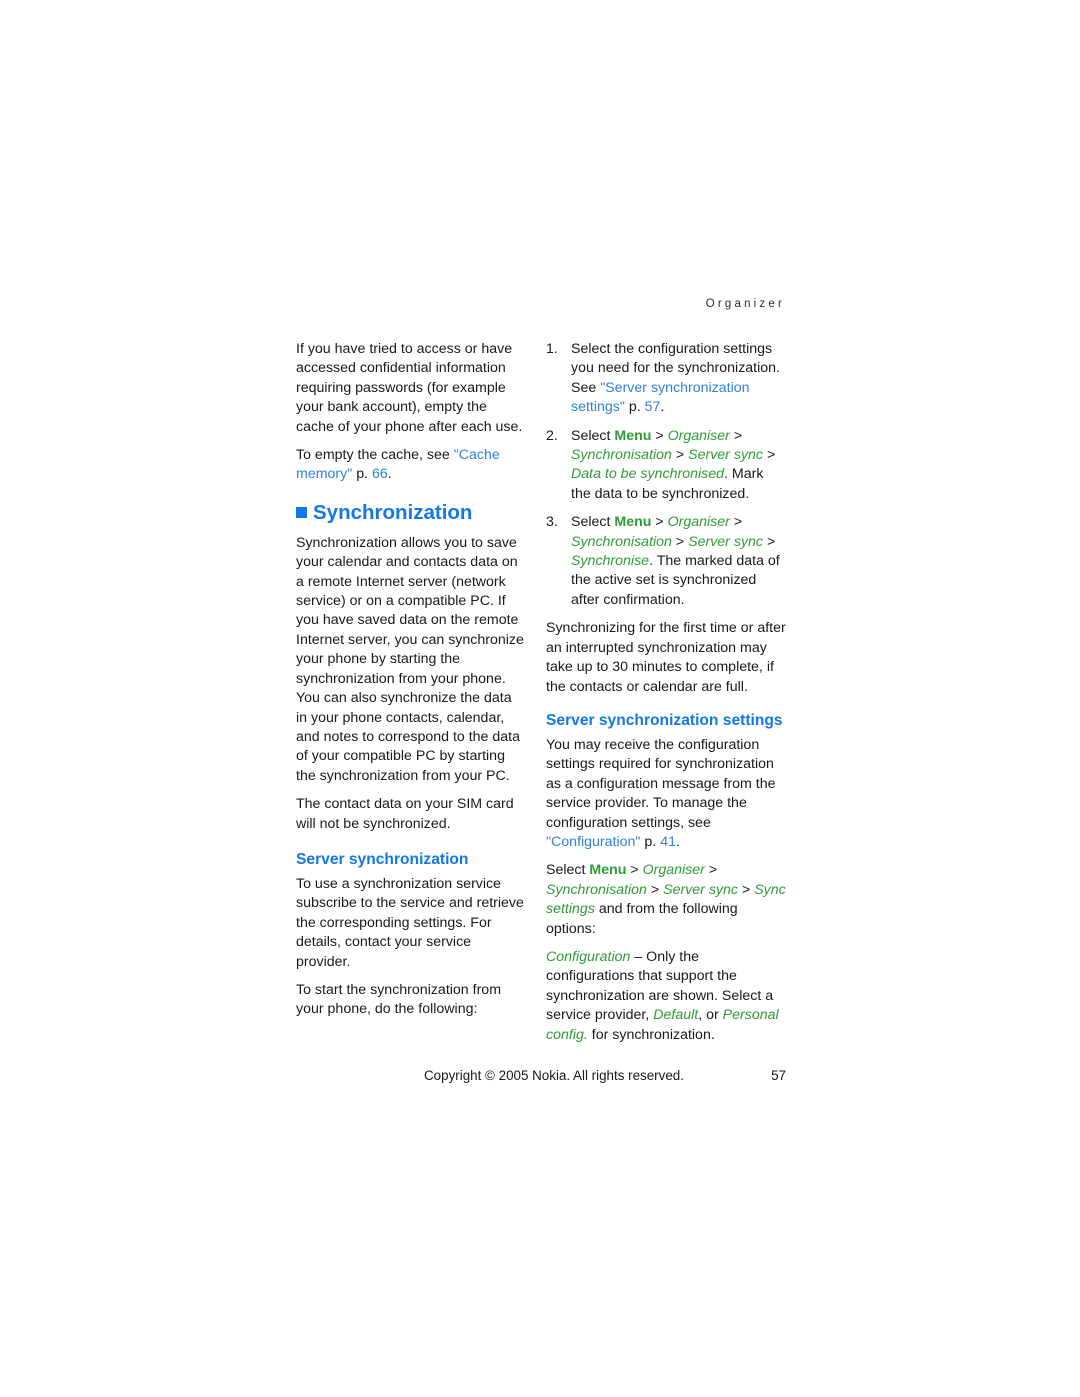 The image size is (1080, 1397). I want to click on step-text-post: ., so click(662, 407).